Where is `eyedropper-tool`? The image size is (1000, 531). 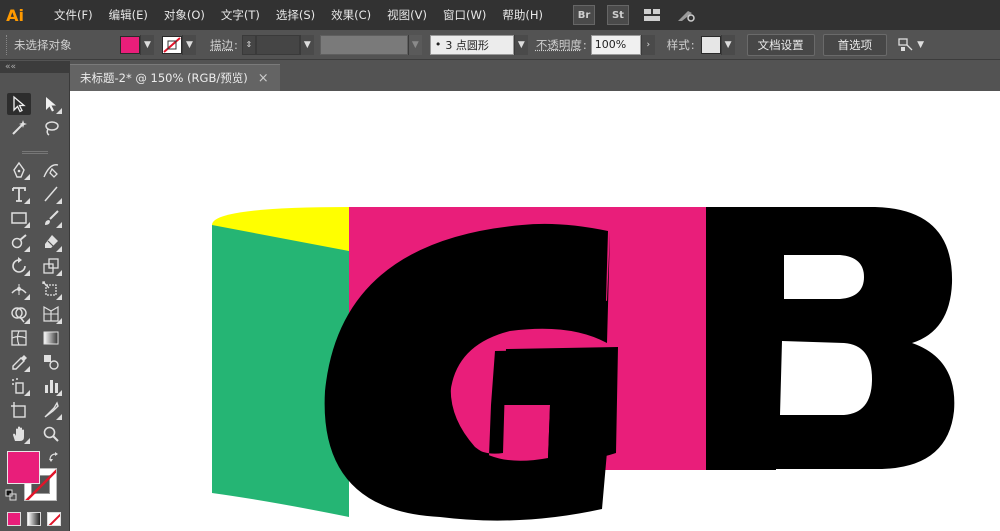 eyedropper-tool is located at coordinates (19, 362).